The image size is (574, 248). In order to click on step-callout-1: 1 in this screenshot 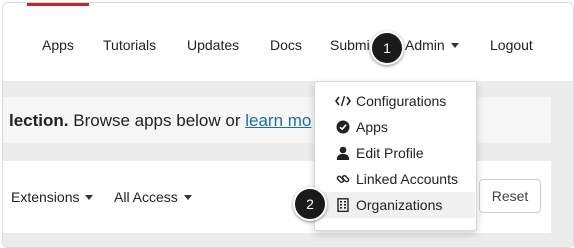, I will do `click(387, 48)`.